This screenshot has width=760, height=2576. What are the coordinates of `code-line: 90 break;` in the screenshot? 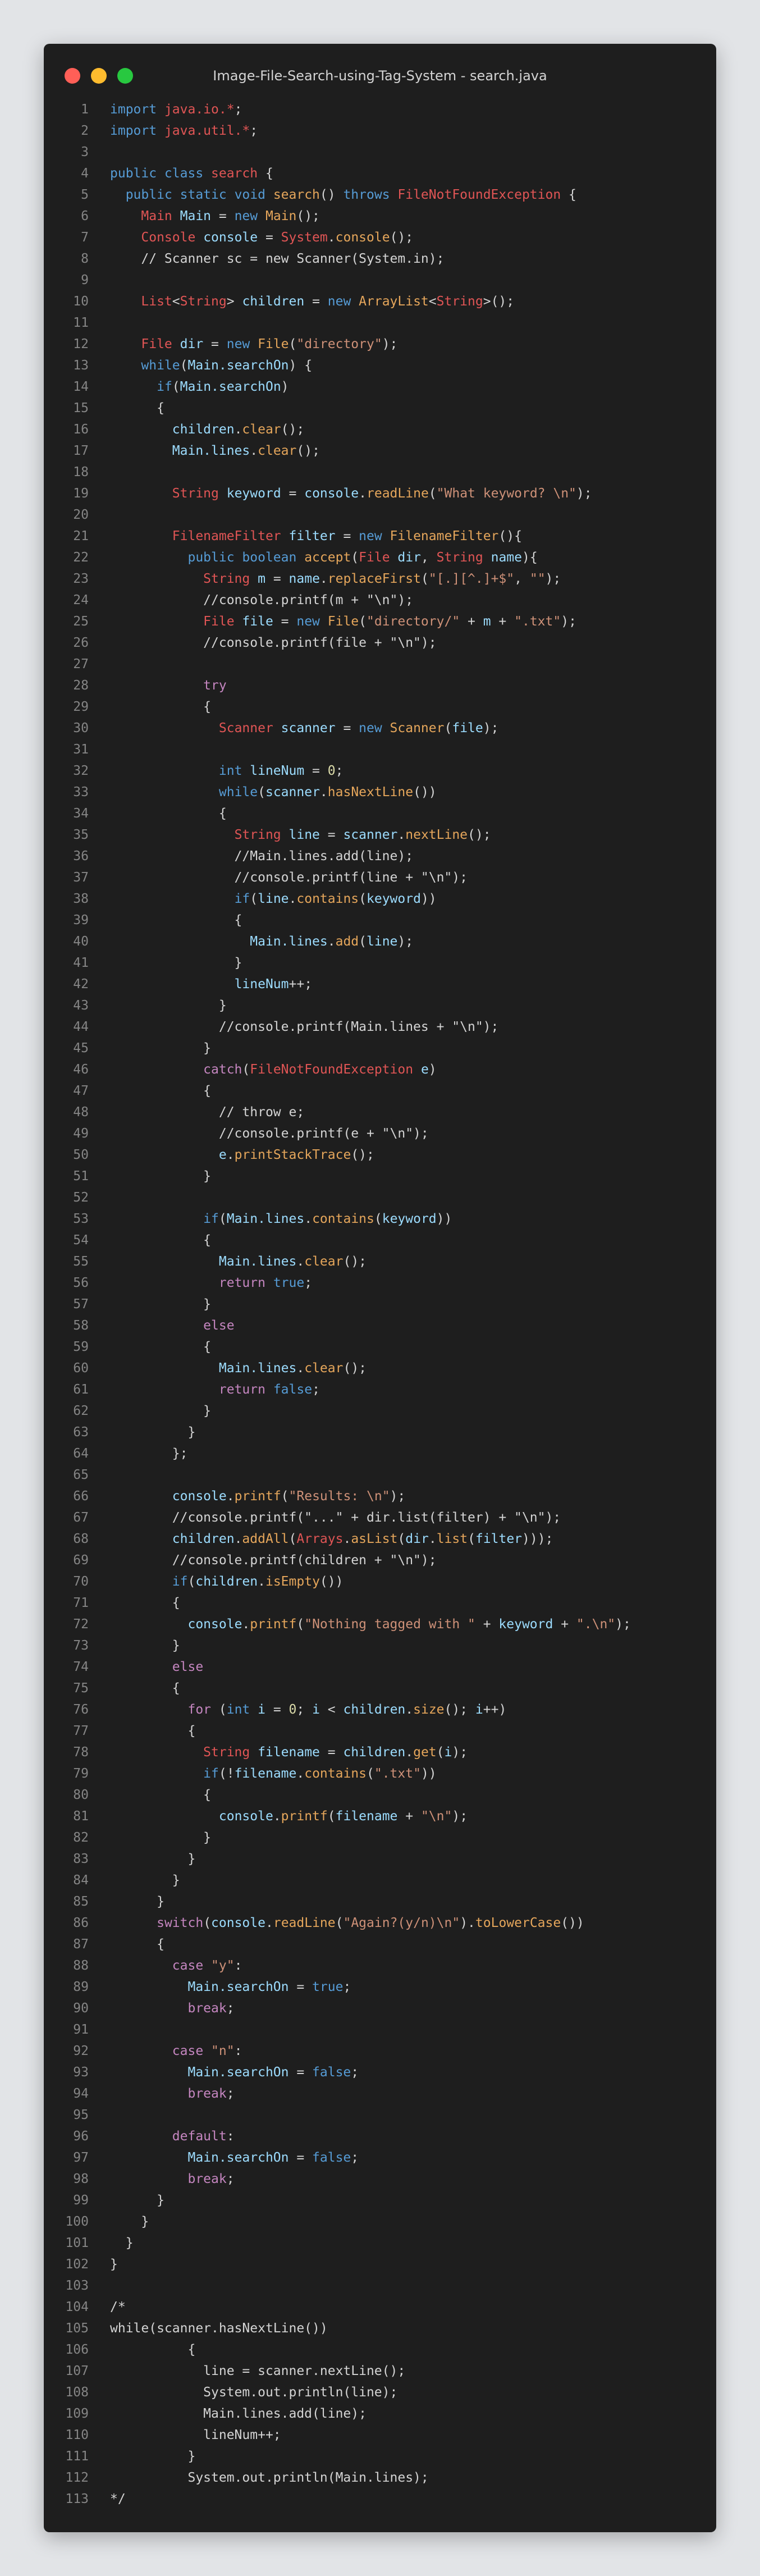 It's located at (380, 2008).